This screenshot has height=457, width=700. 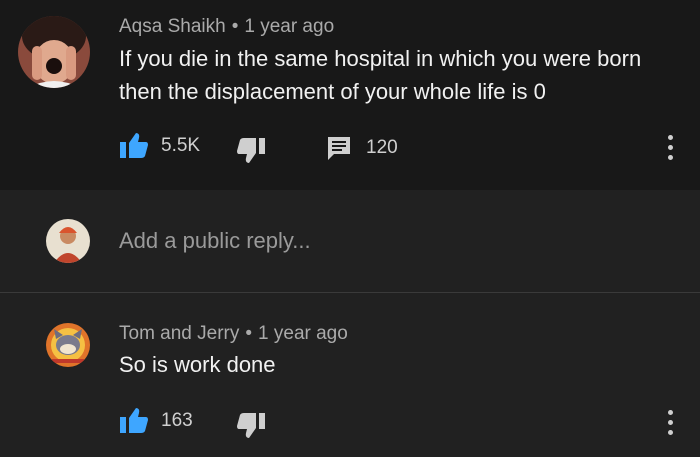 I want to click on comment-icon, so click(x=339, y=148).